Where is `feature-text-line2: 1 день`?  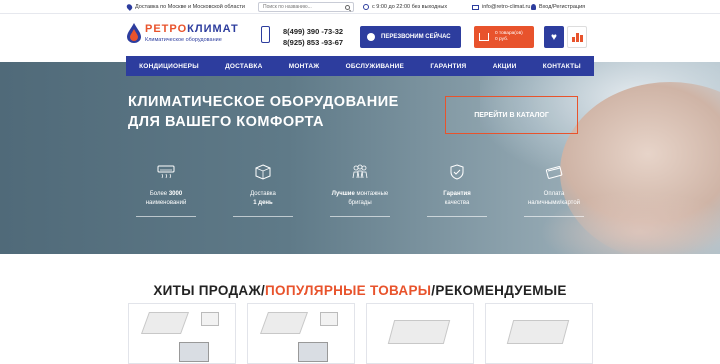
feature-text-line2: 1 день is located at coordinates (263, 203).